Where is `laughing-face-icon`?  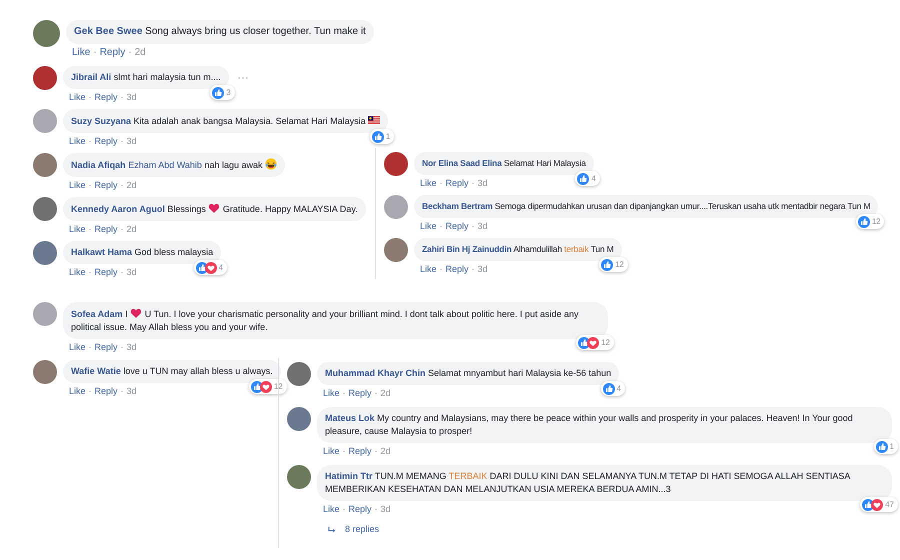 laughing-face-icon is located at coordinates (271, 164).